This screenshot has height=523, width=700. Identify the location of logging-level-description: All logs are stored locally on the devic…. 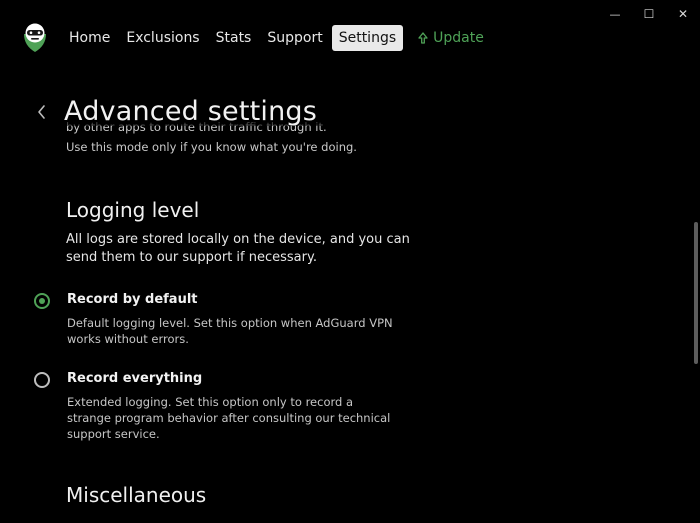
(238, 248).